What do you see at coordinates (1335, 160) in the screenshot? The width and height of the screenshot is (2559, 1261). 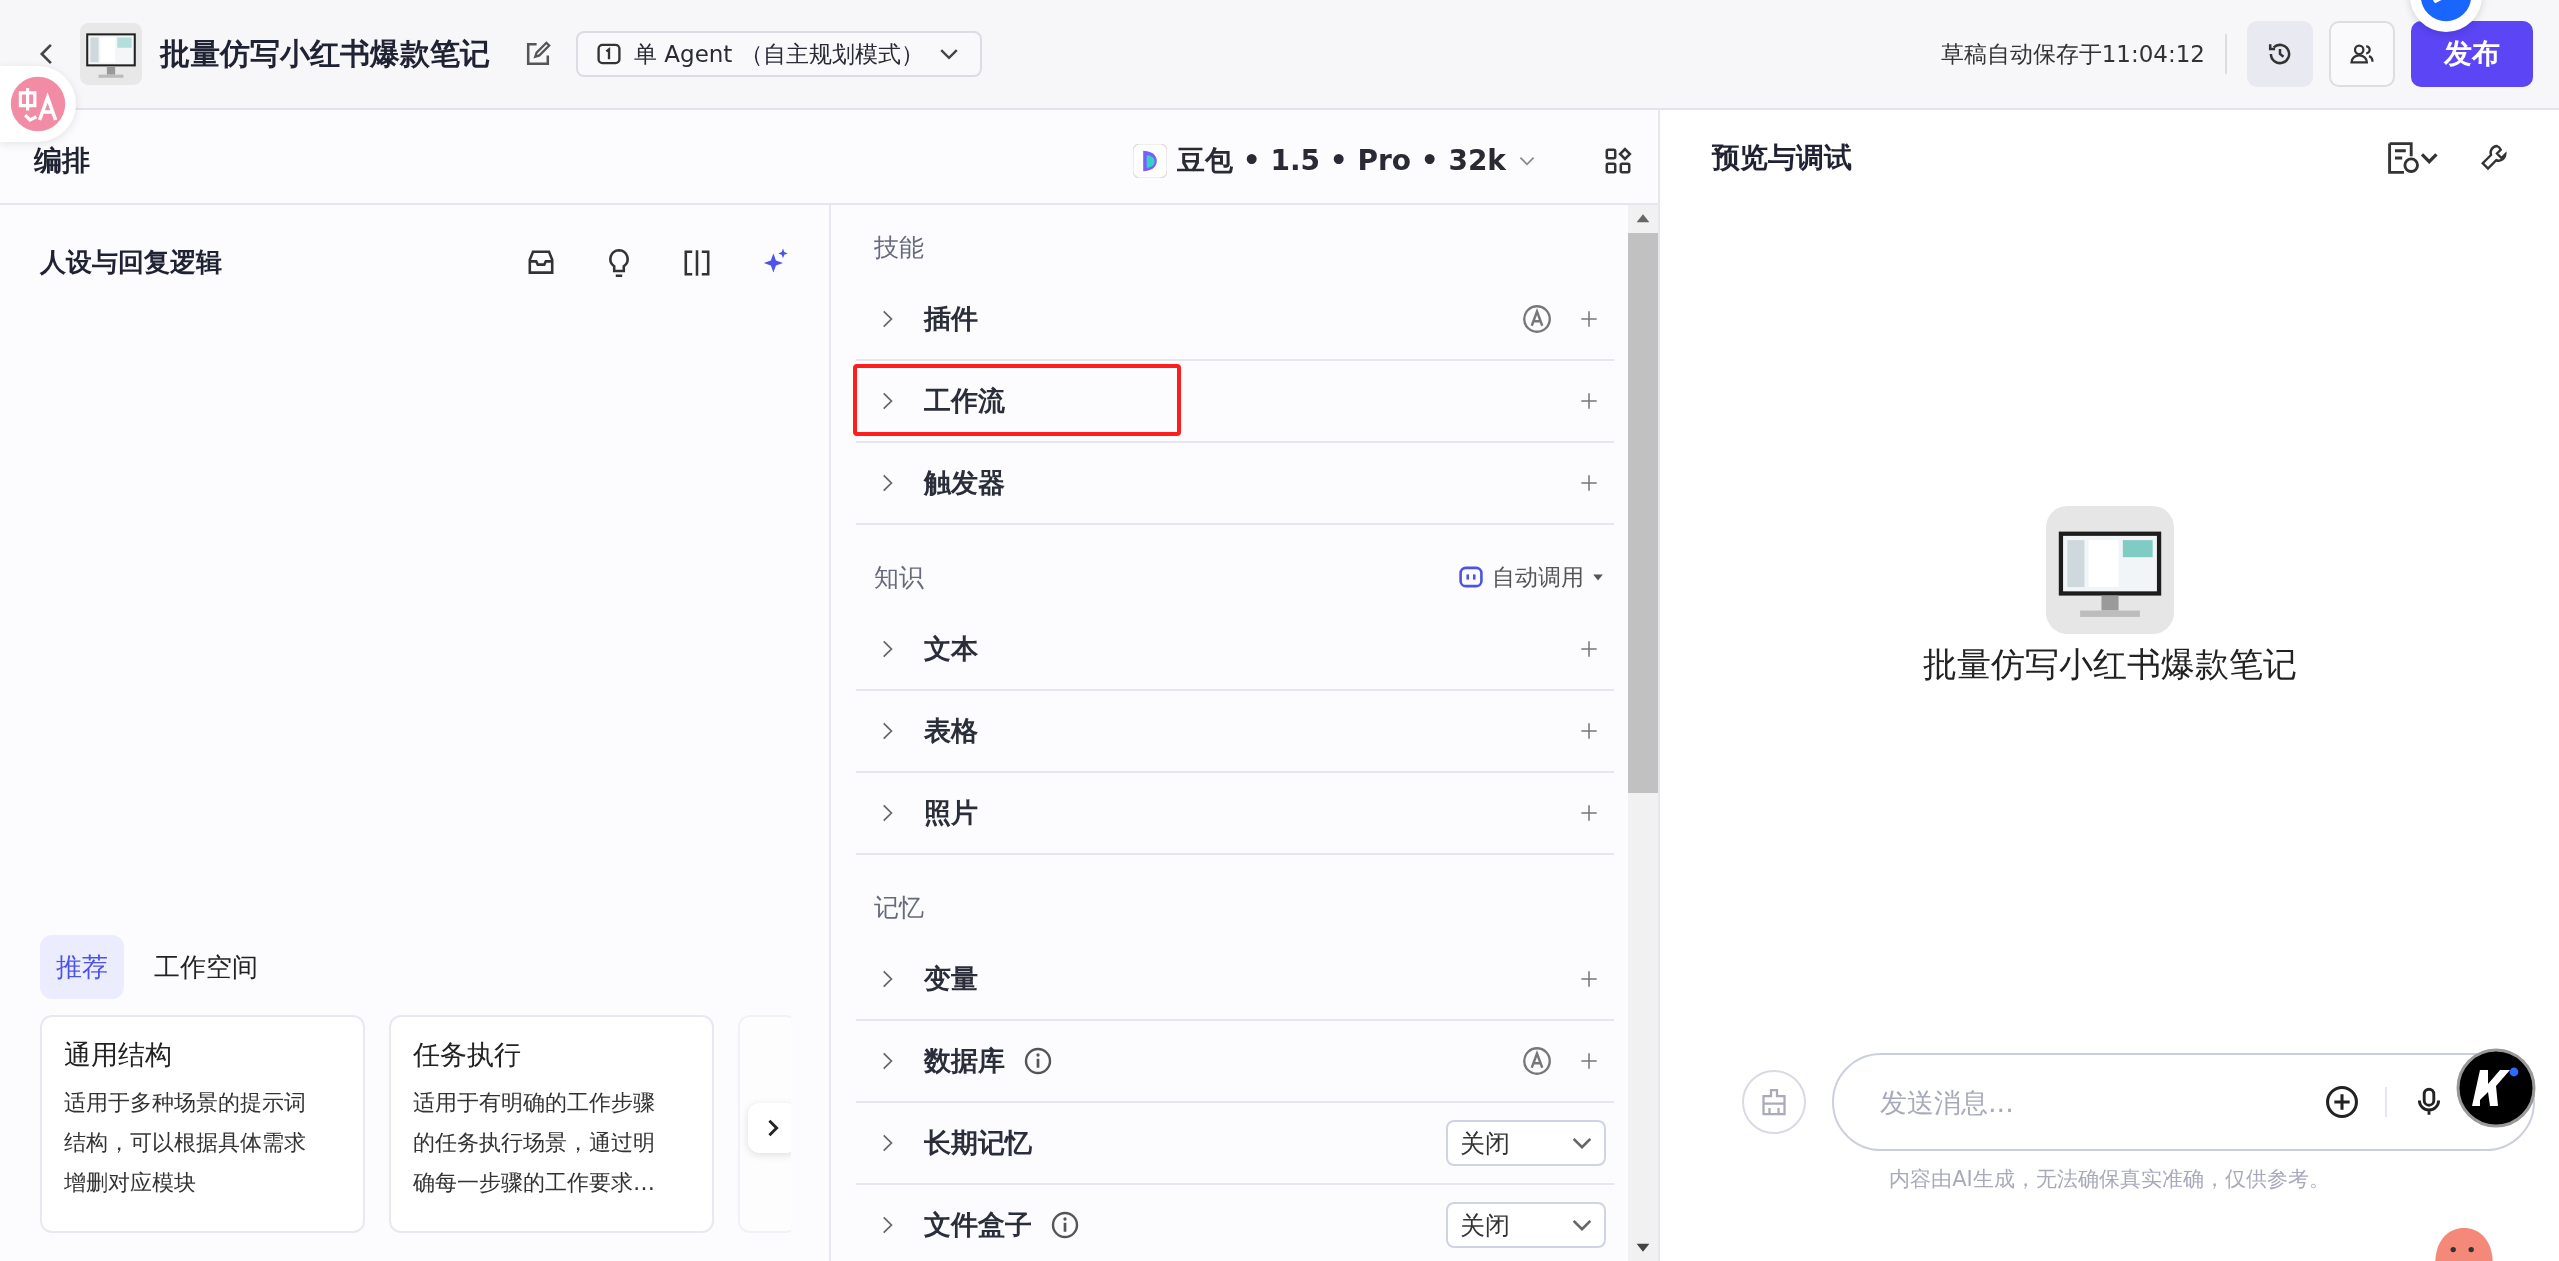 I see `model-selector: 豆包 • 1.5 • Pro • 32k` at bounding box center [1335, 160].